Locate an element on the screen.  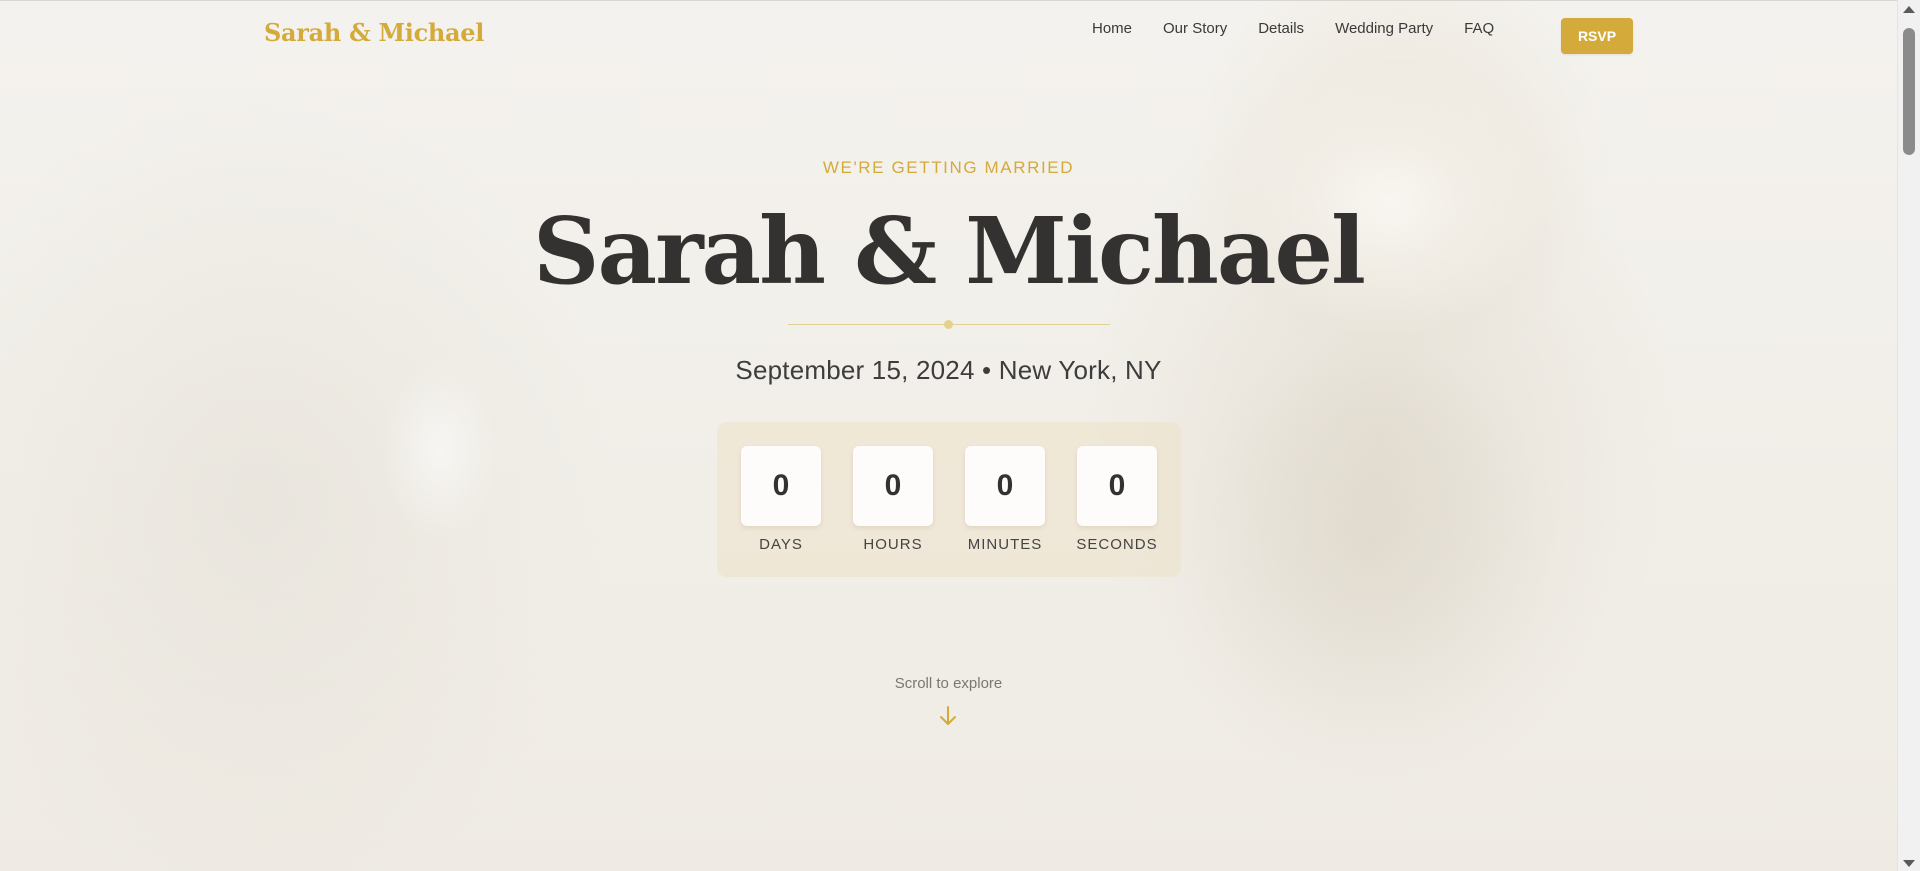
countdown-minutes-label: MINUTES is located at coordinates (1005, 544).